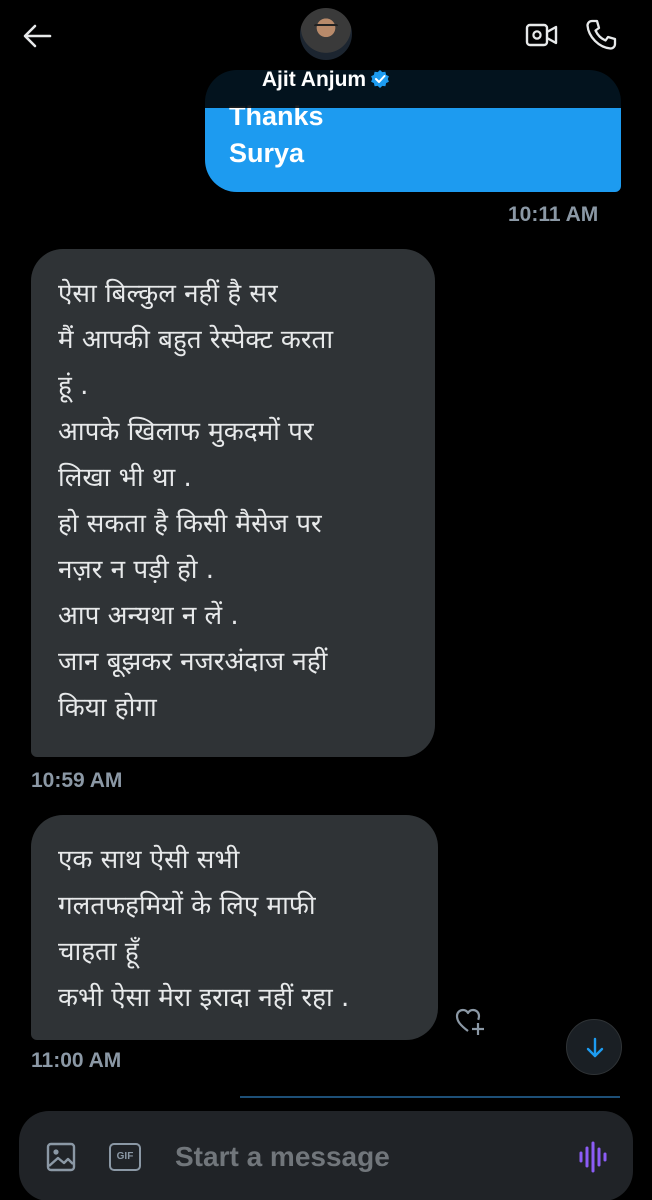 Image resolution: width=652 pixels, height=1200 pixels. Describe the element at coordinates (365, 1157) in the screenshot. I see `message-input: Start a message` at that location.